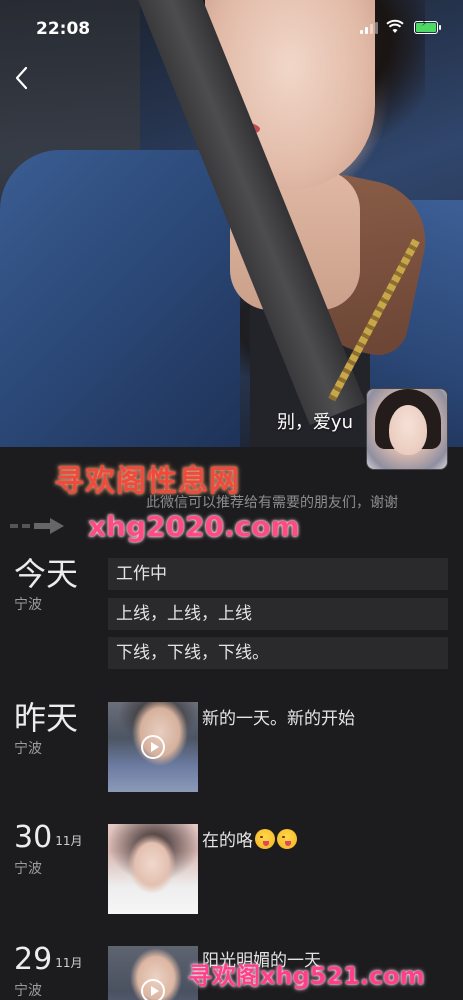  What do you see at coordinates (33, 837) in the screenshot?
I see `date-day: 30` at bounding box center [33, 837].